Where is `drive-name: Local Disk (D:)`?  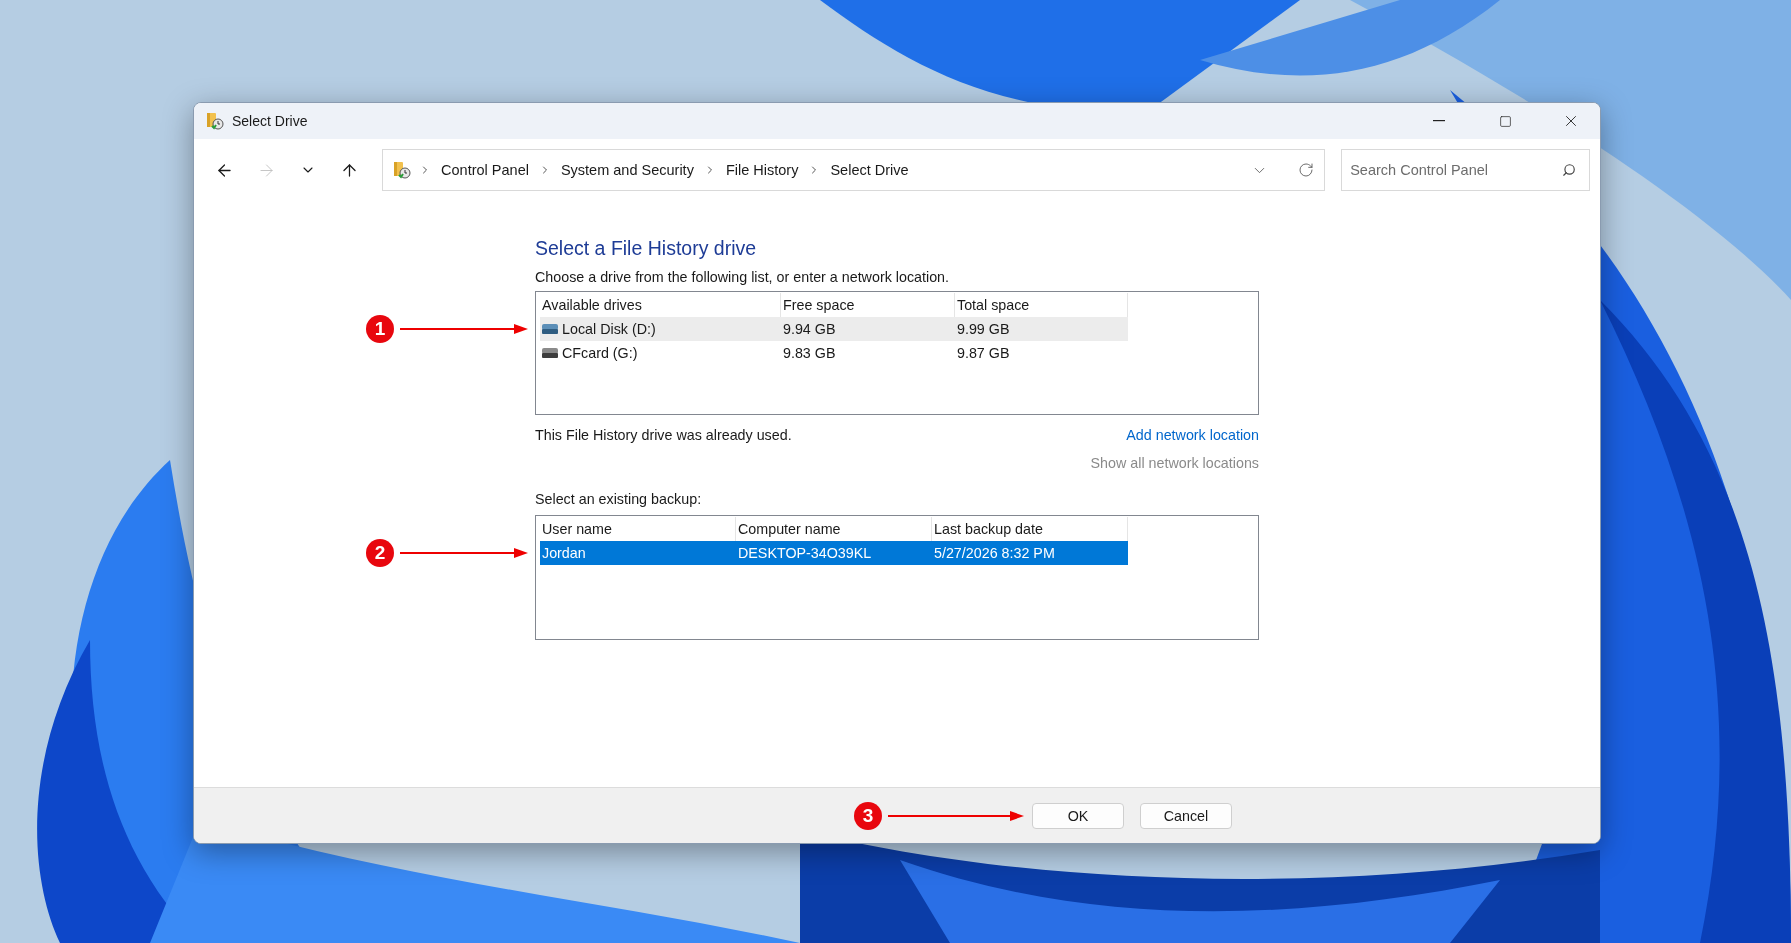 drive-name: Local Disk (D:) is located at coordinates (609, 329).